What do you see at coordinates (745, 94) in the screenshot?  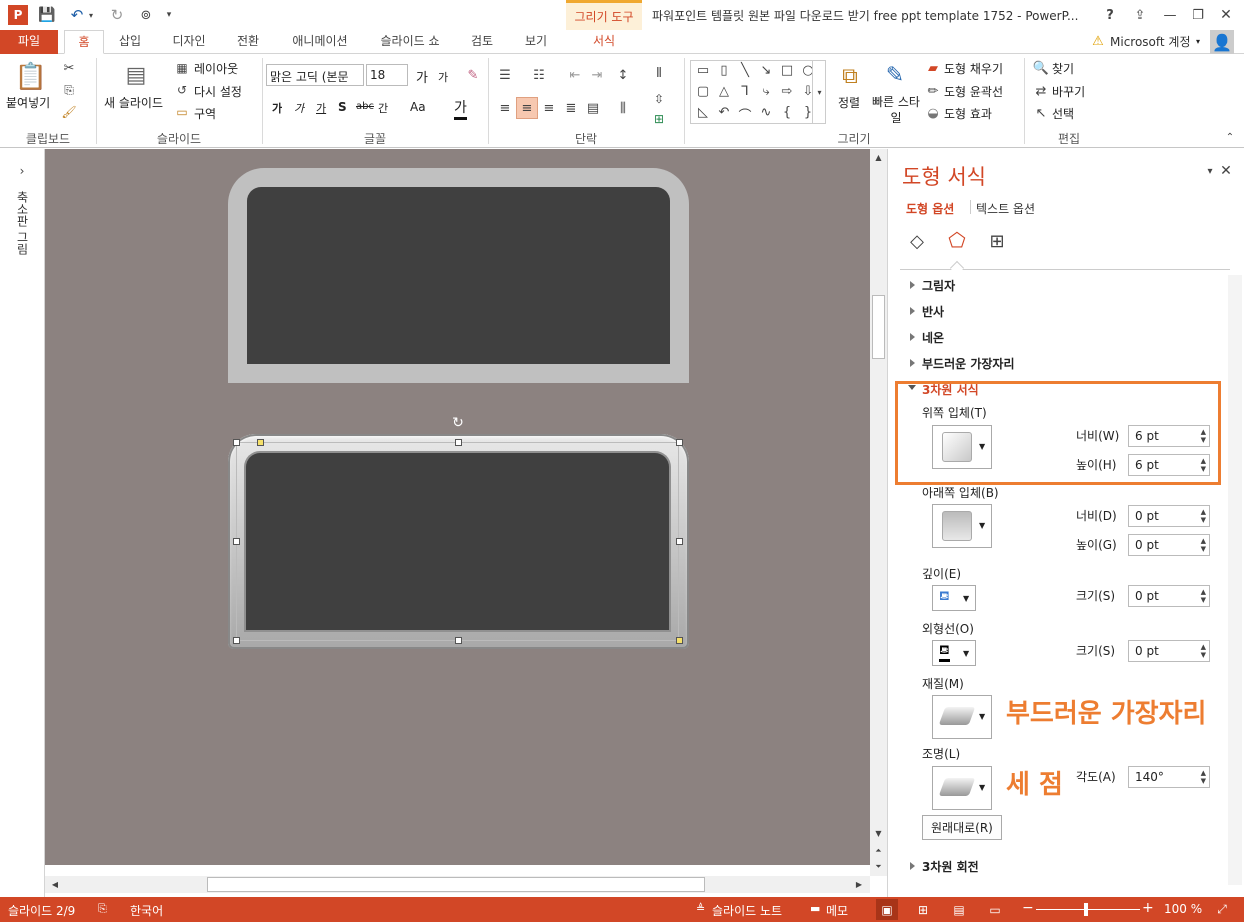 I see `elbow-connector-shape-icon: ⅂` at bounding box center [745, 94].